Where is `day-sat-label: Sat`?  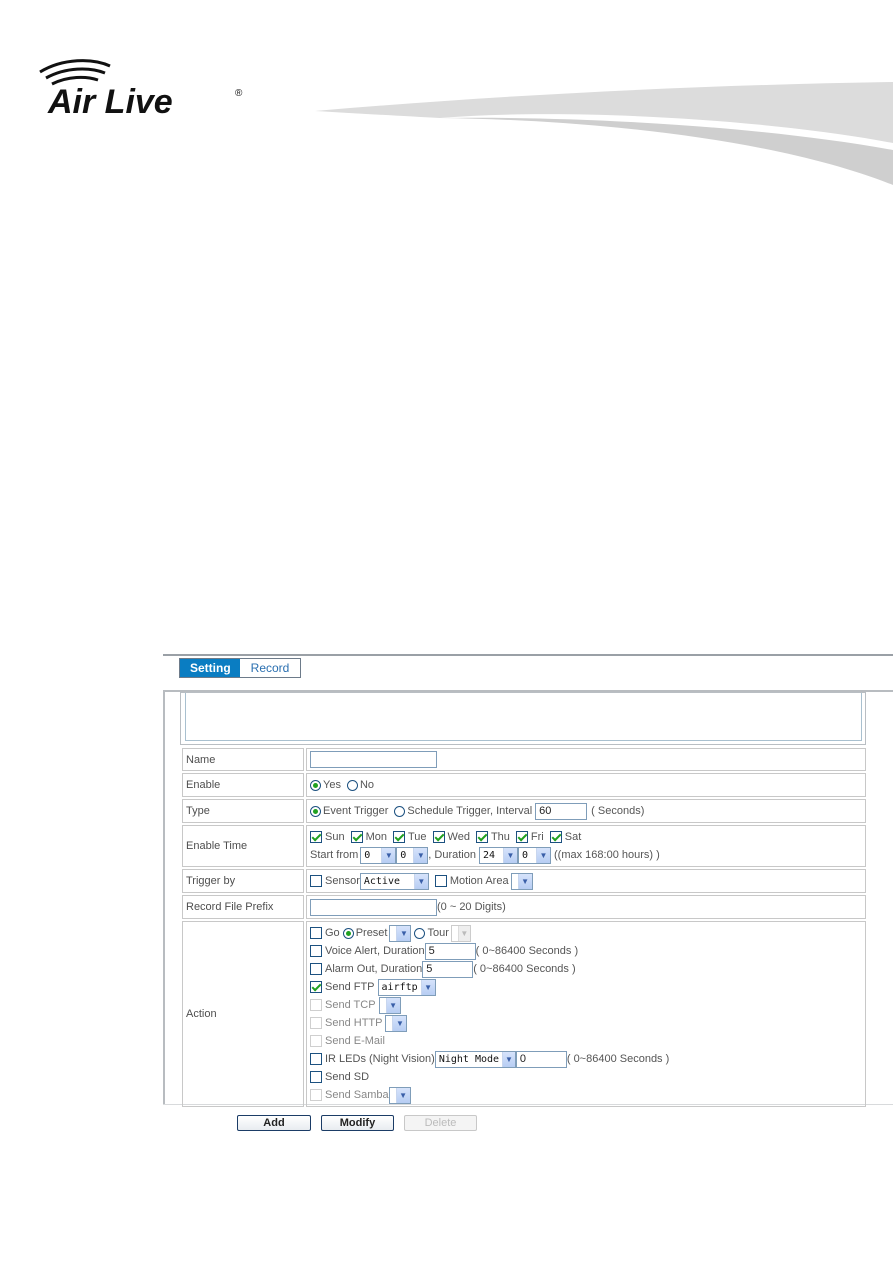
day-sat-label: Sat is located at coordinates (573, 837).